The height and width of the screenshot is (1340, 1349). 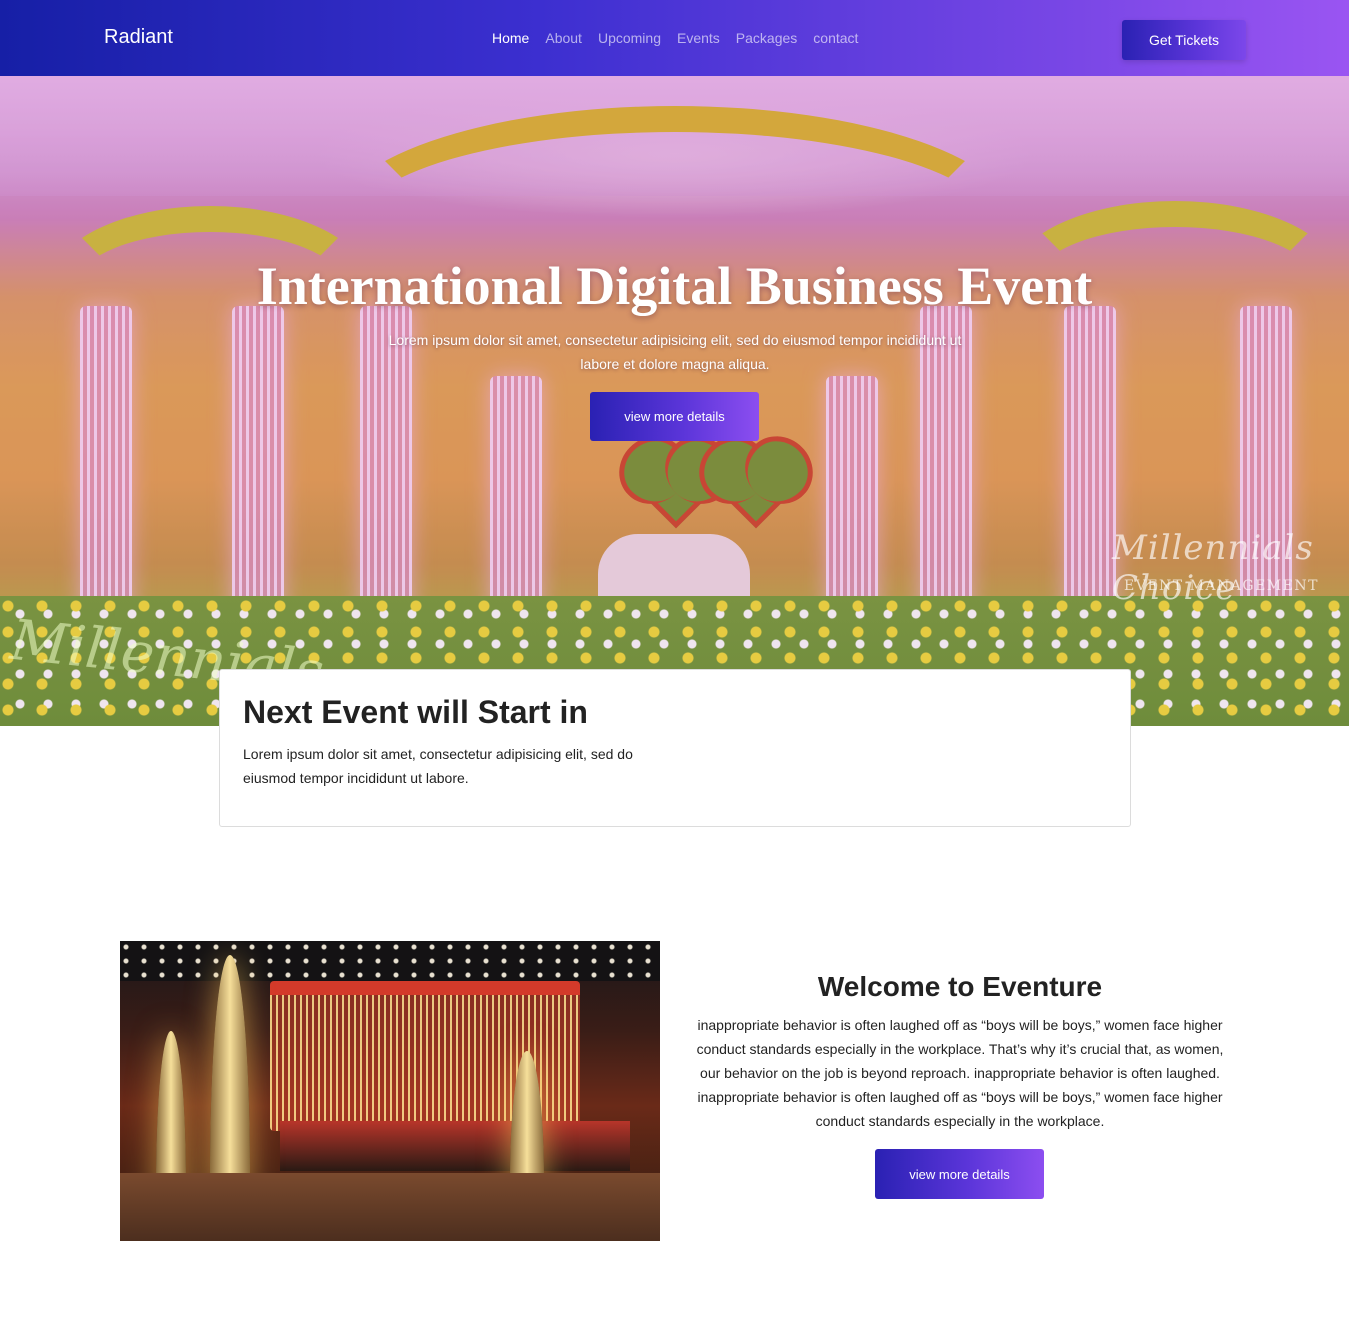 I want to click on nav-link-upcoming: Upcoming, so click(x=629, y=38).